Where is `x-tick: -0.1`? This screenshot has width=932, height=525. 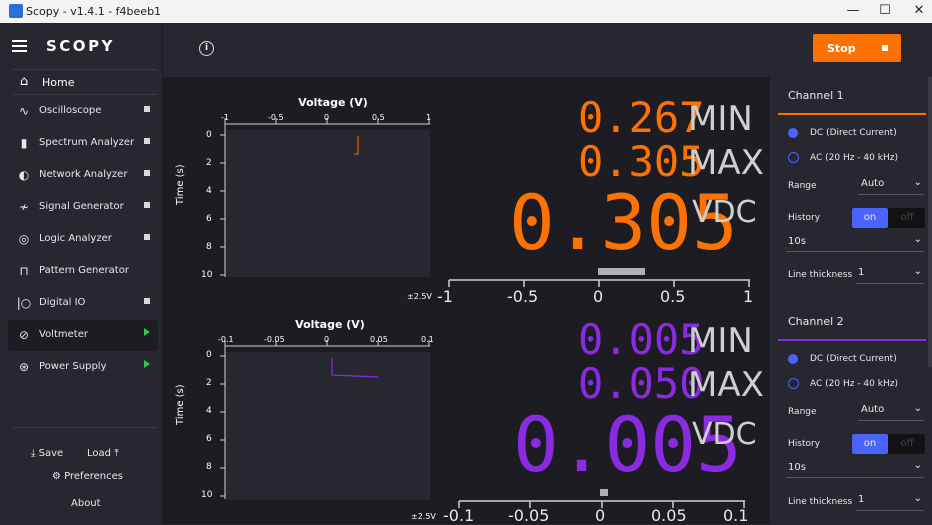
x-tick: -0.1 is located at coordinates (226, 339).